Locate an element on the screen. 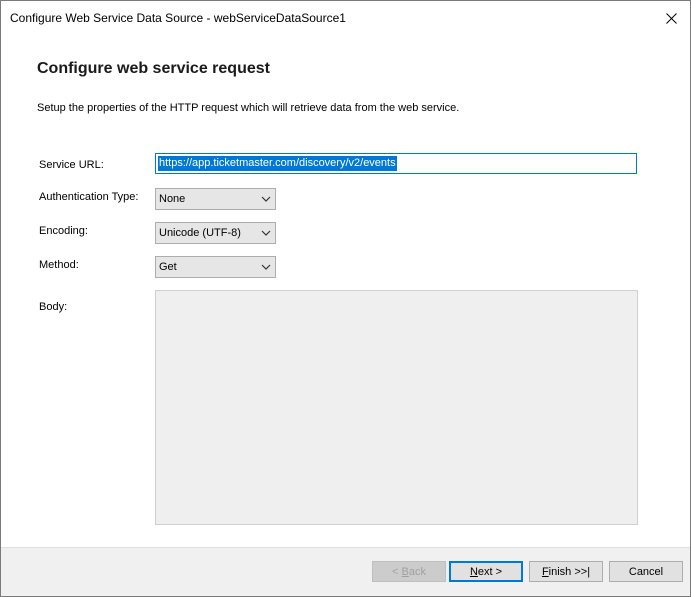  close-icon is located at coordinates (671, 18).